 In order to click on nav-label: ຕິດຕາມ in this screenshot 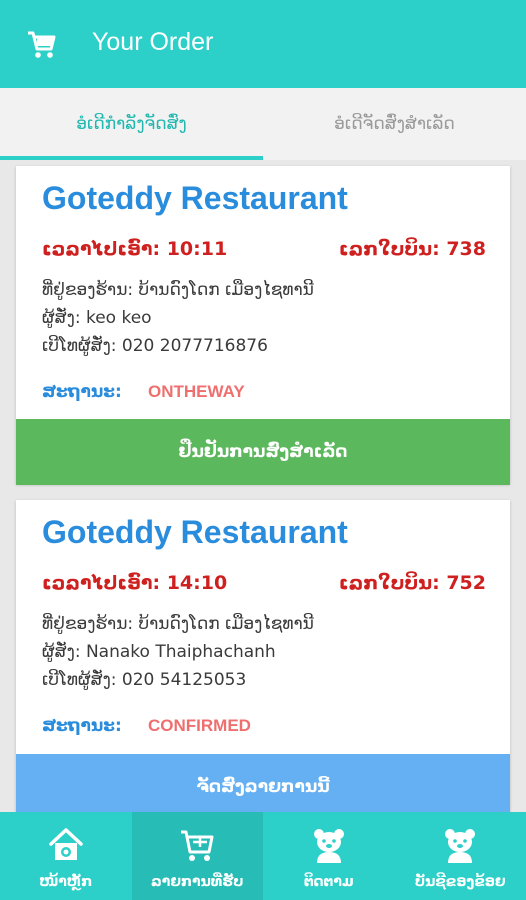, I will do `click(328, 882)`.